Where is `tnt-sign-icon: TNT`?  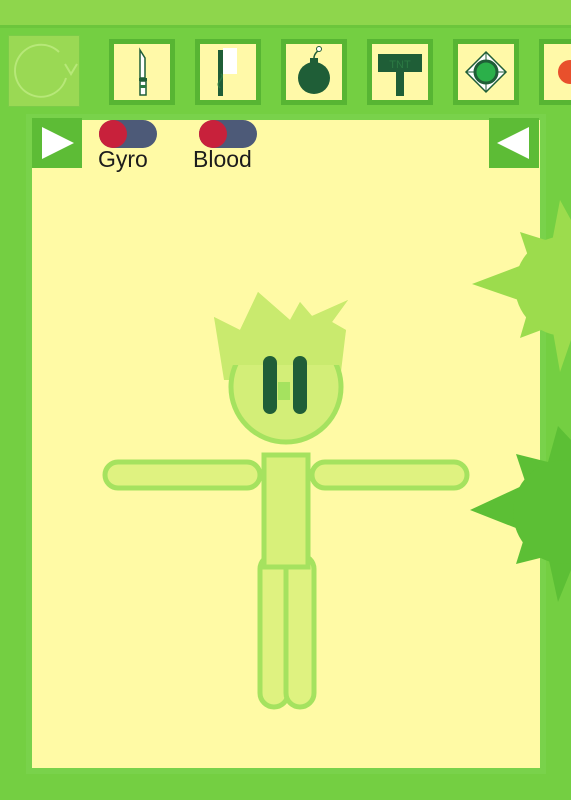 tnt-sign-icon: TNT is located at coordinates (400, 75).